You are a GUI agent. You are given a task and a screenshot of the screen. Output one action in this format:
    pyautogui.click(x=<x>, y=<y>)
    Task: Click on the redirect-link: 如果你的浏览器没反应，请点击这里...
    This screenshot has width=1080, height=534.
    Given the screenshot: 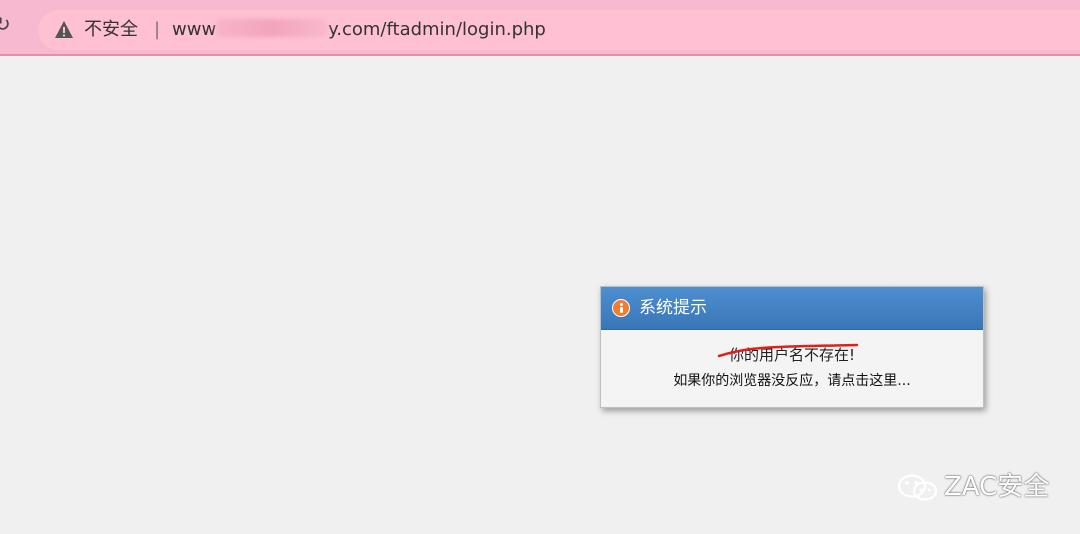 What is the action you would take?
    pyautogui.click(x=792, y=381)
    